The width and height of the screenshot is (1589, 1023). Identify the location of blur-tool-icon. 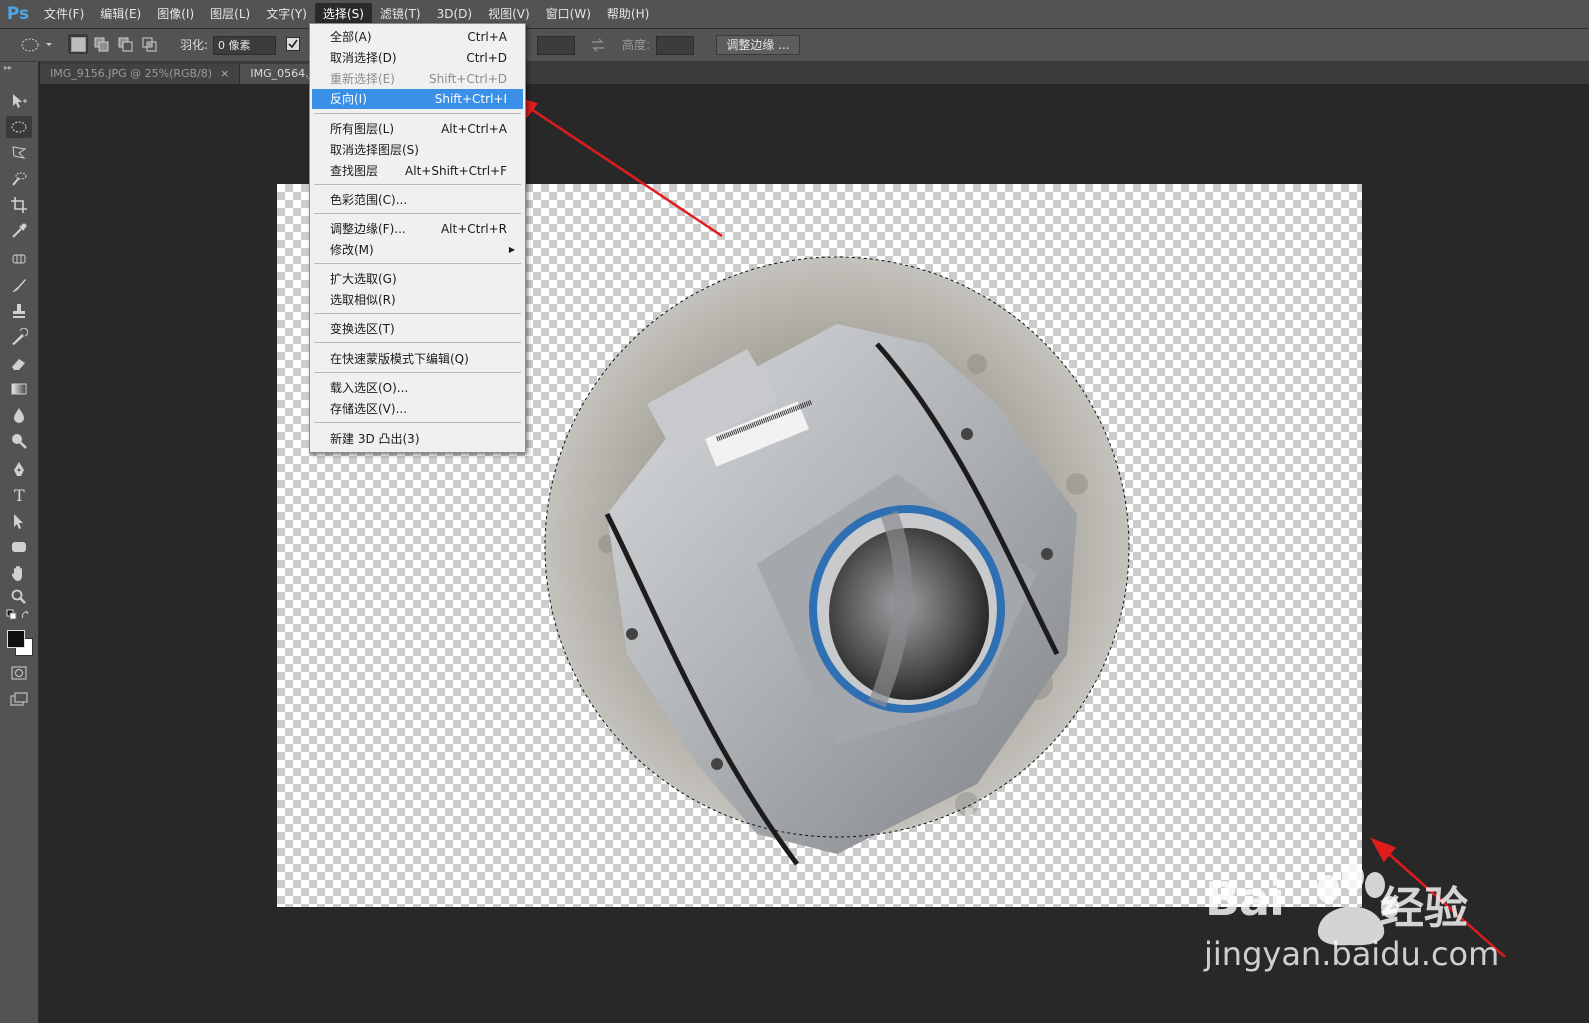
(19, 415).